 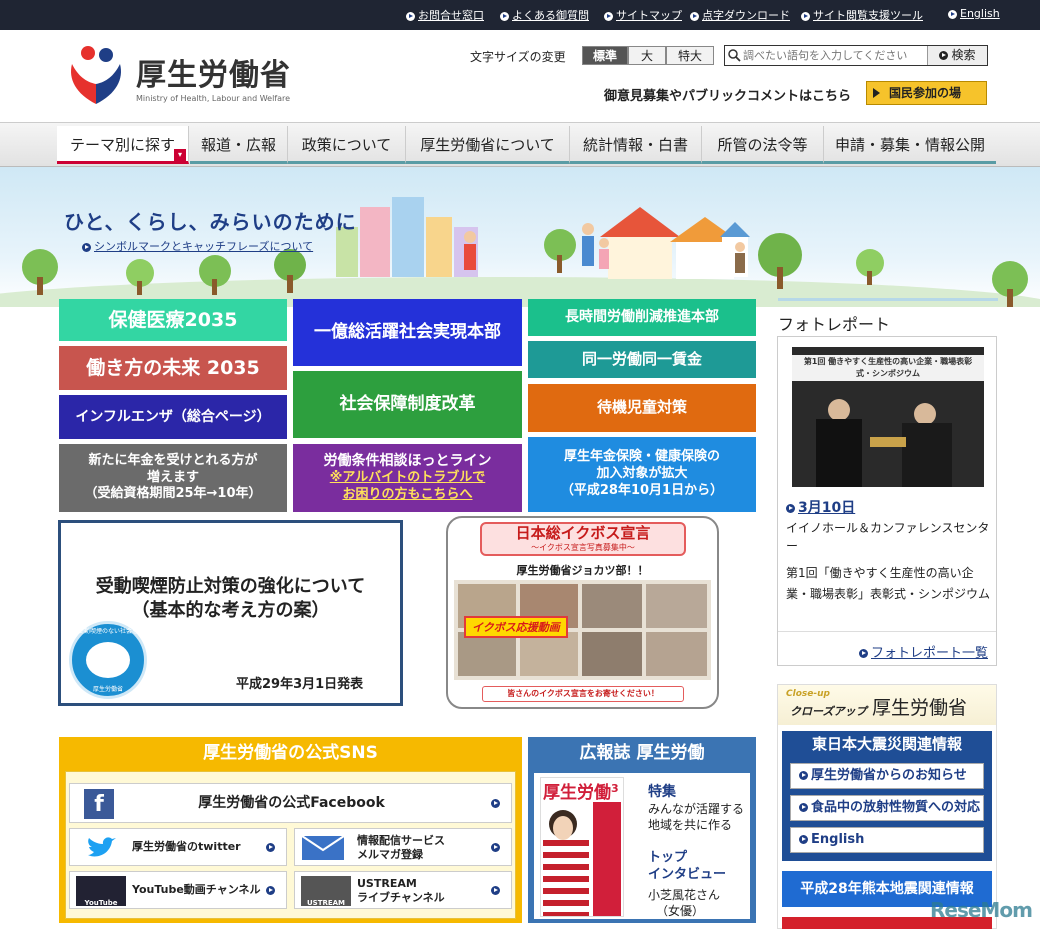 I want to click on ustream-label: USTREAM ライブチャンネル, so click(x=401, y=891).